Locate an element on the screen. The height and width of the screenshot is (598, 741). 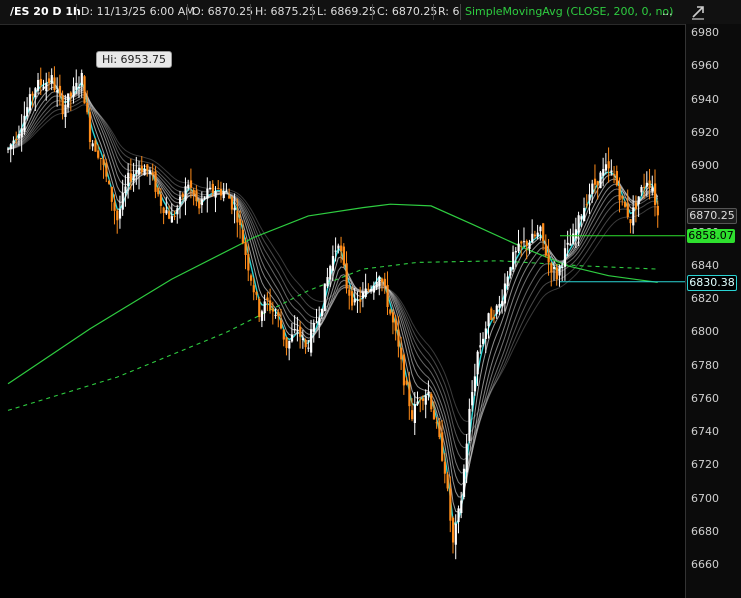
y-tick-label: 6760 is located at coordinates (705, 398).